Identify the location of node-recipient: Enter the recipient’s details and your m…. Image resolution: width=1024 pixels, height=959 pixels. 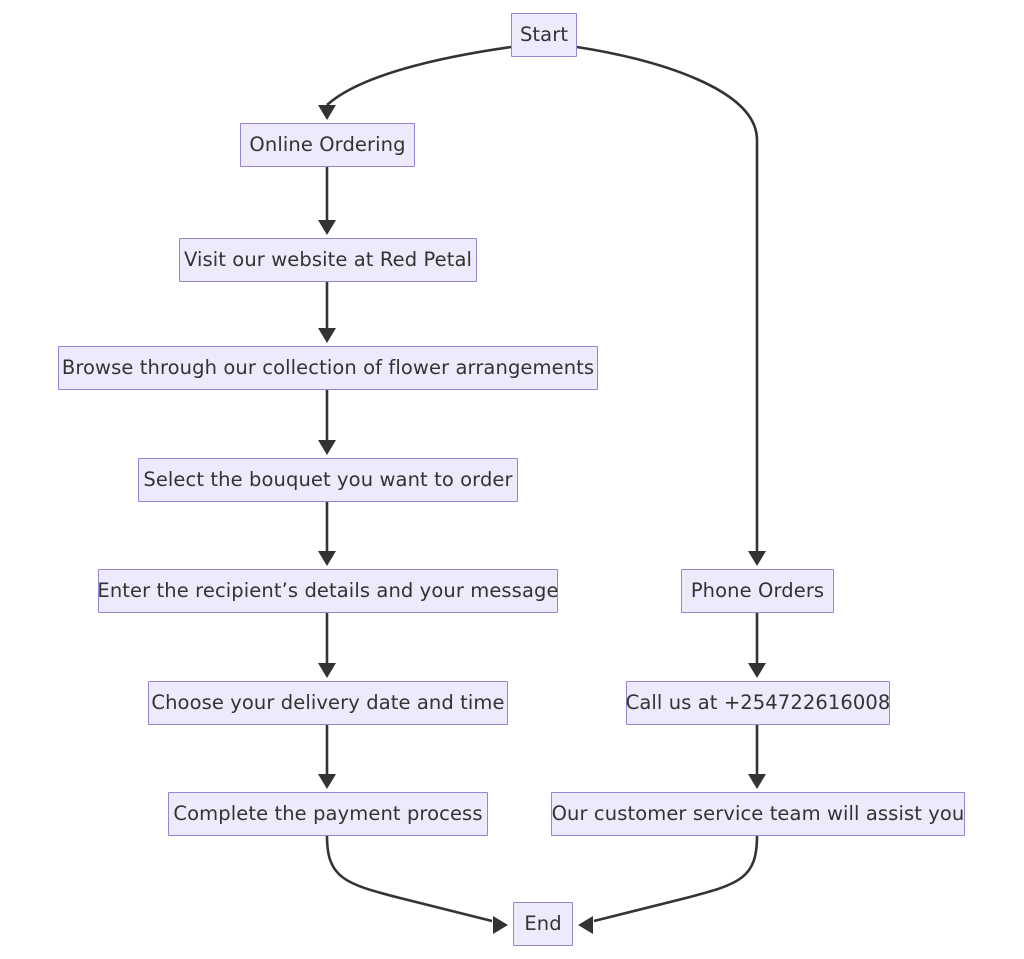
(327, 591).